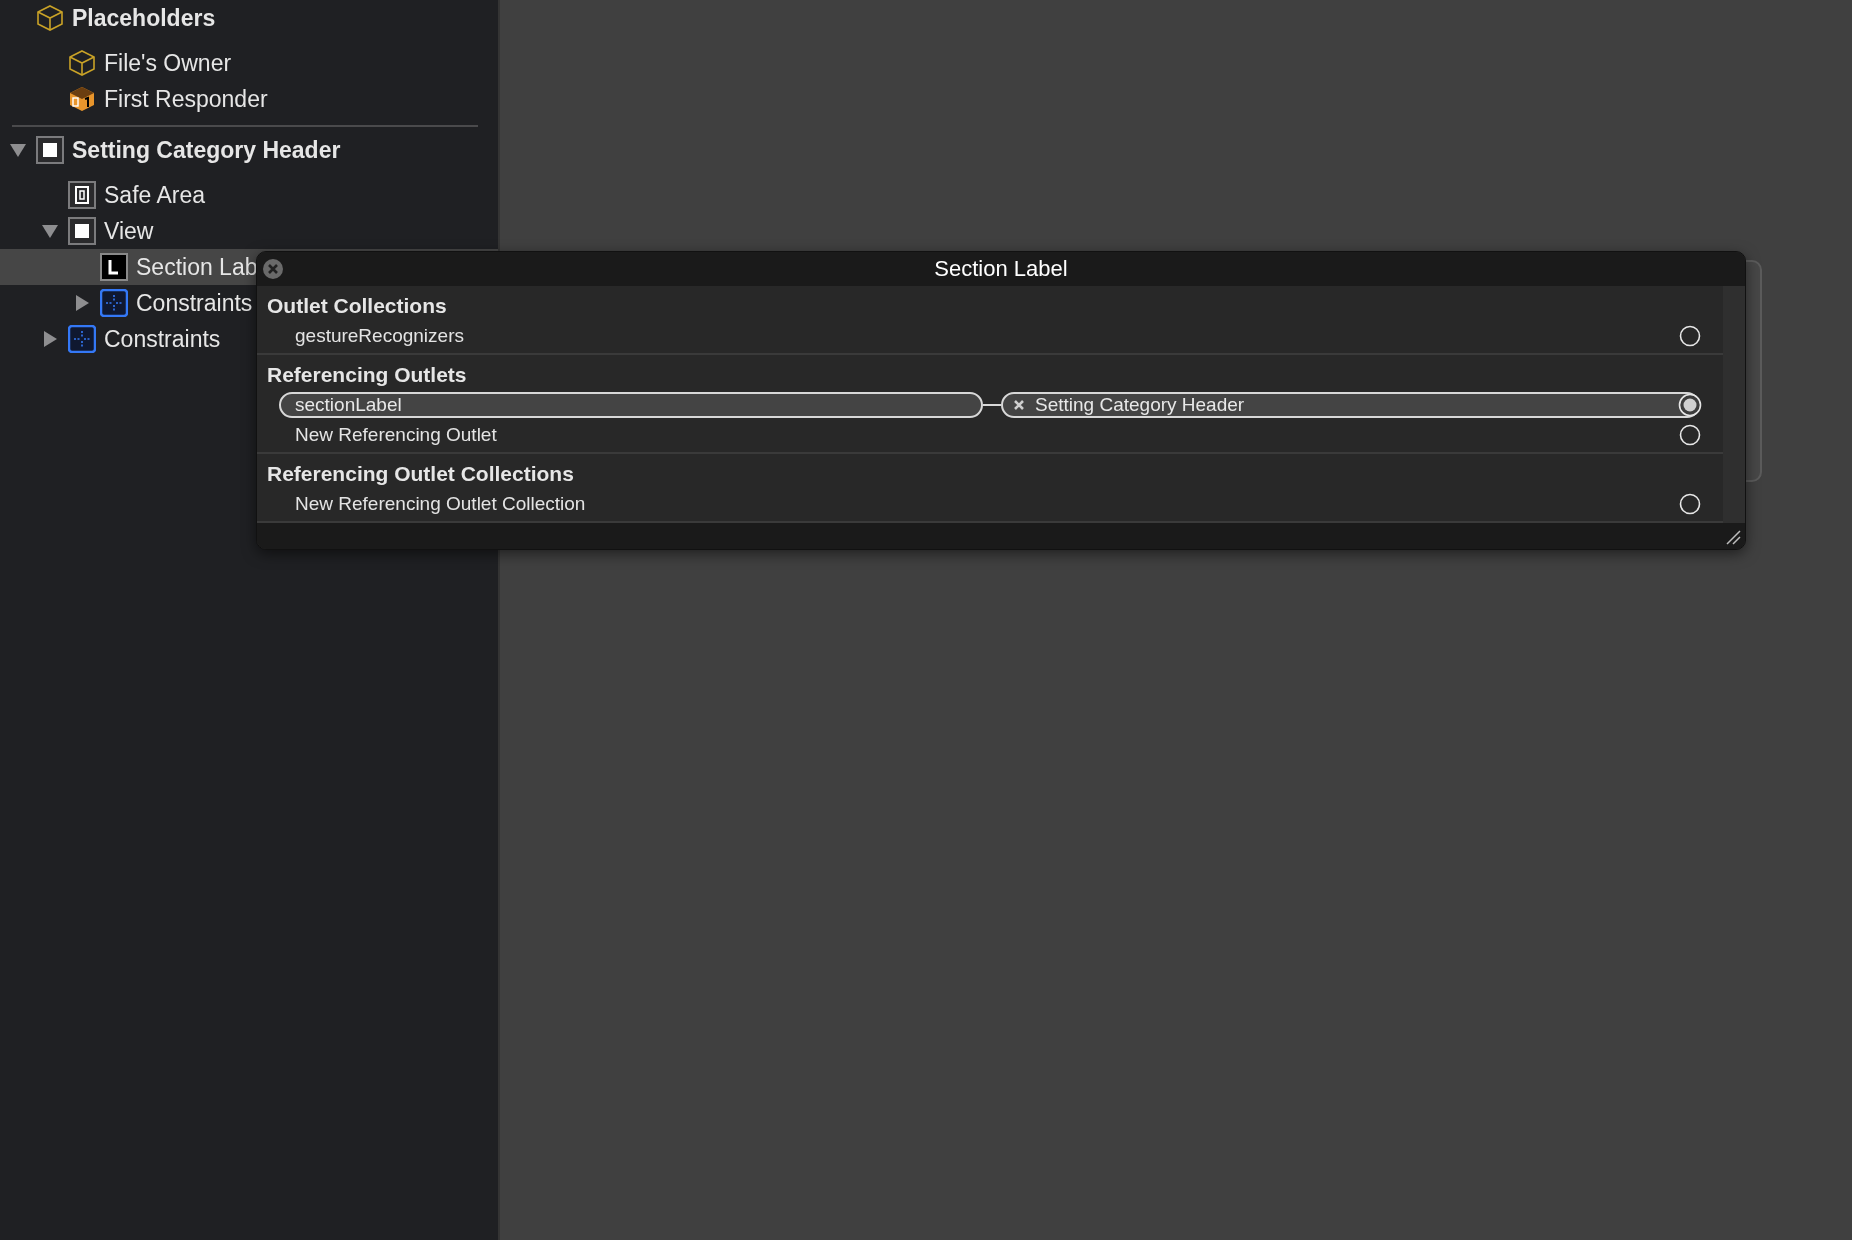 The height and width of the screenshot is (1240, 1852). Describe the element at coordinates (249, 63) in the screenshot. I see `outline-item: File's Owner` at that location.